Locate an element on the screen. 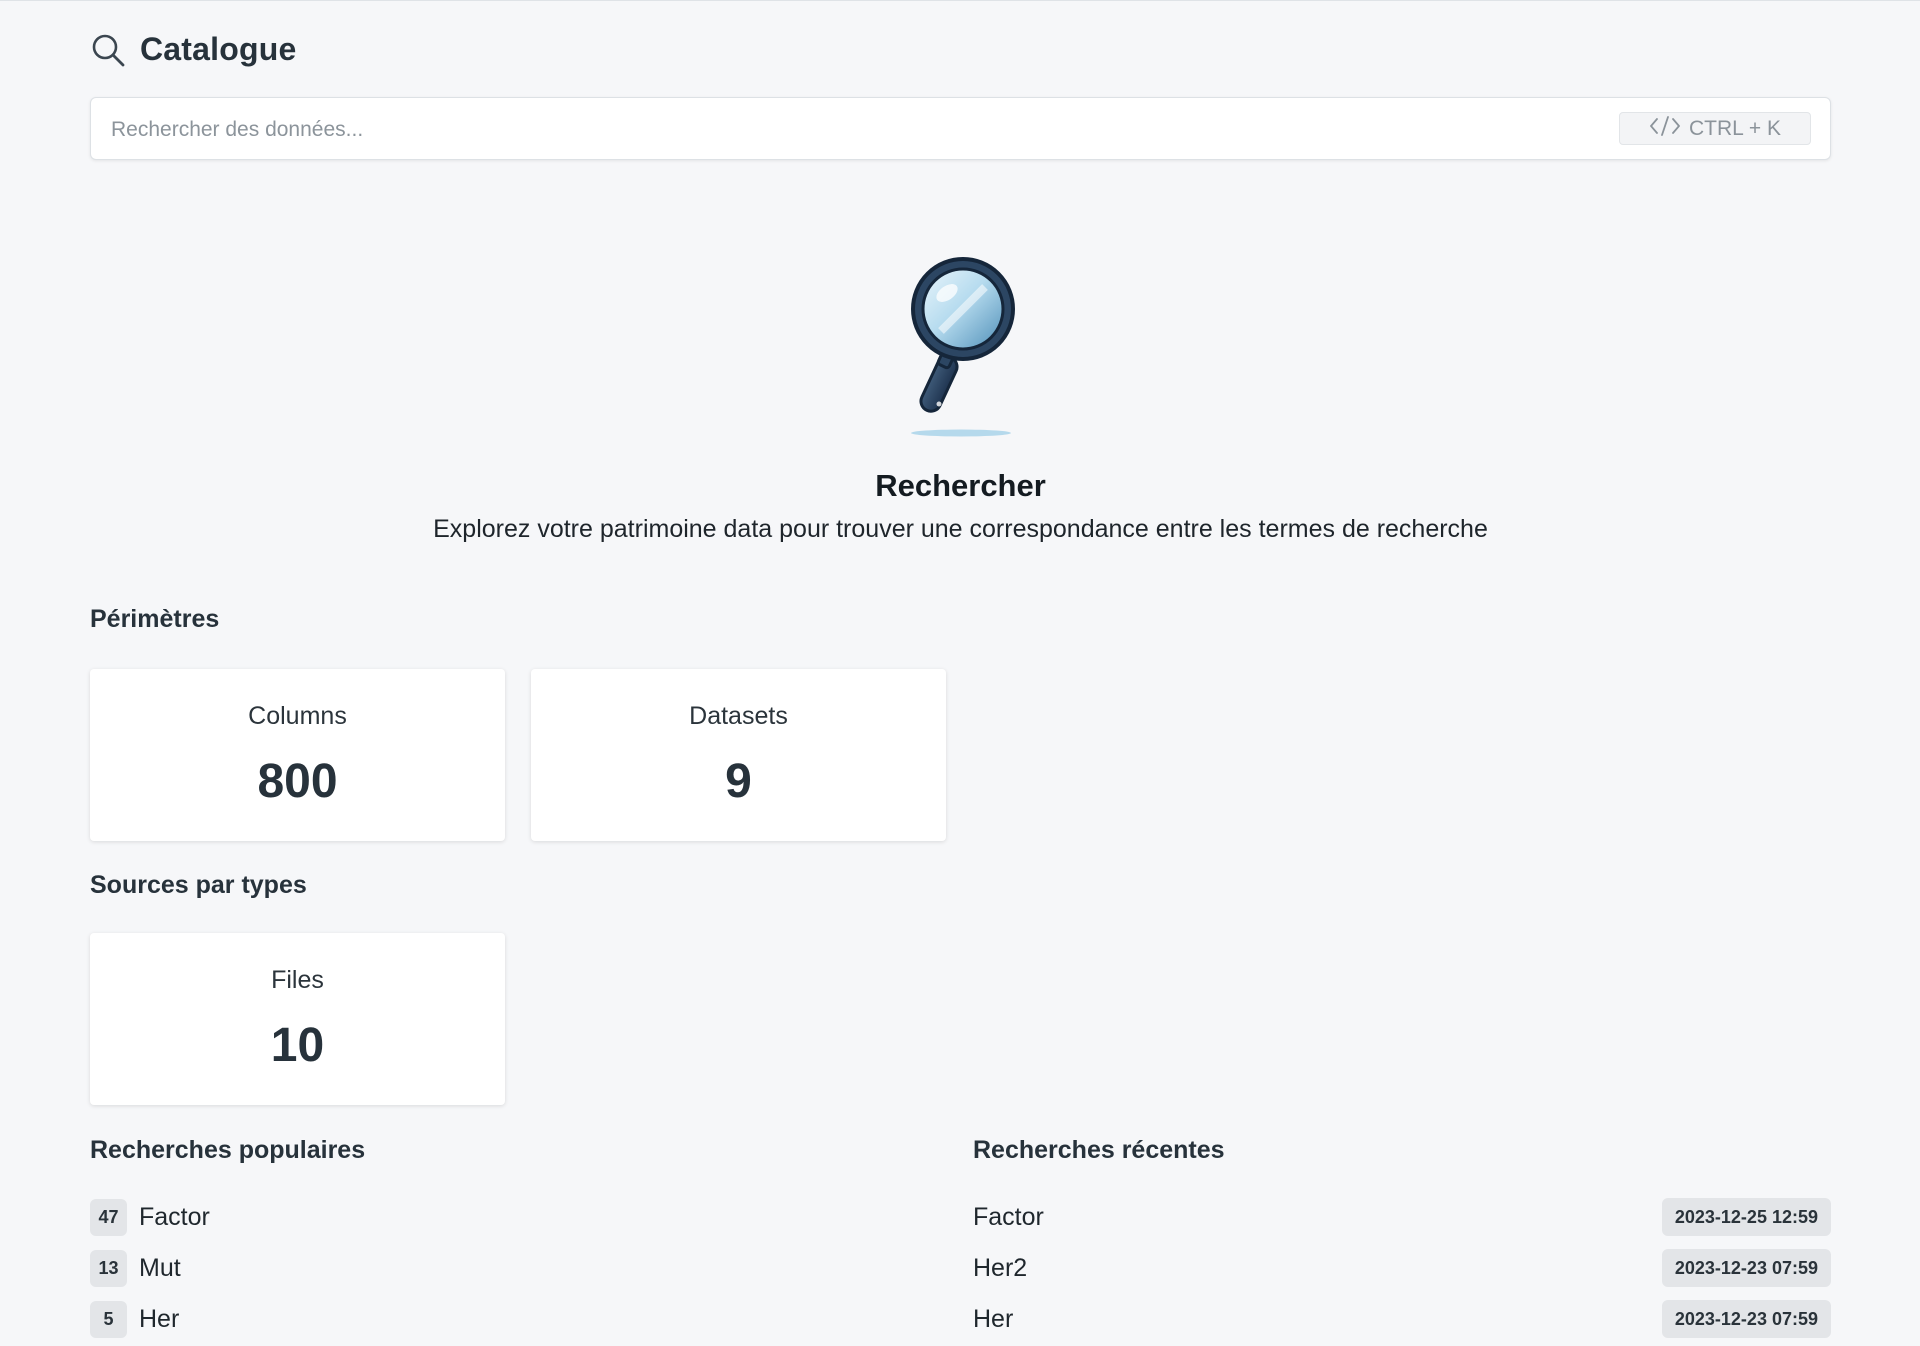  page-header: Catalogue is located at coordinates (193, 49).